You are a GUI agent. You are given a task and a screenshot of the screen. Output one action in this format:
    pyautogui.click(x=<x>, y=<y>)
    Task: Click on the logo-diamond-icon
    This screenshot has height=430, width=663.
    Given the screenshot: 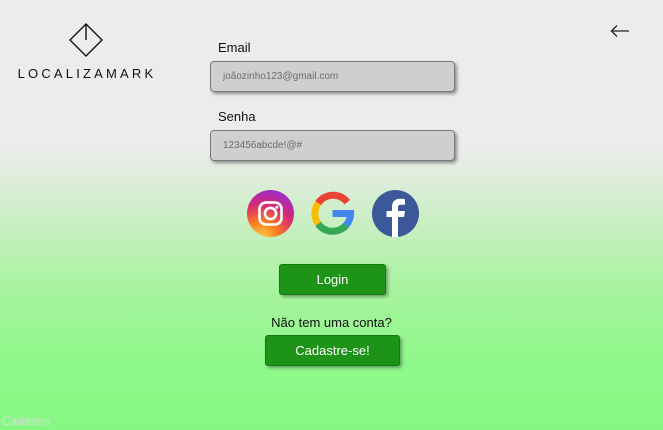 What is the action you would take?
    pyautogui.click(x=86, y=40)
    